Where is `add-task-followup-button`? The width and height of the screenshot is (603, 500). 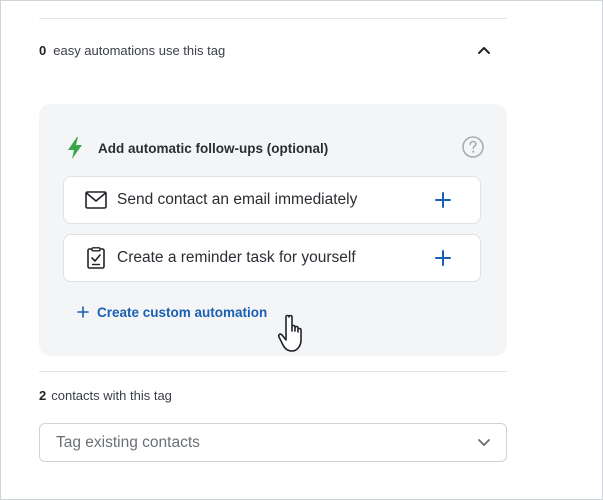 add-task-followup-button is located at coordinates (443, 258).